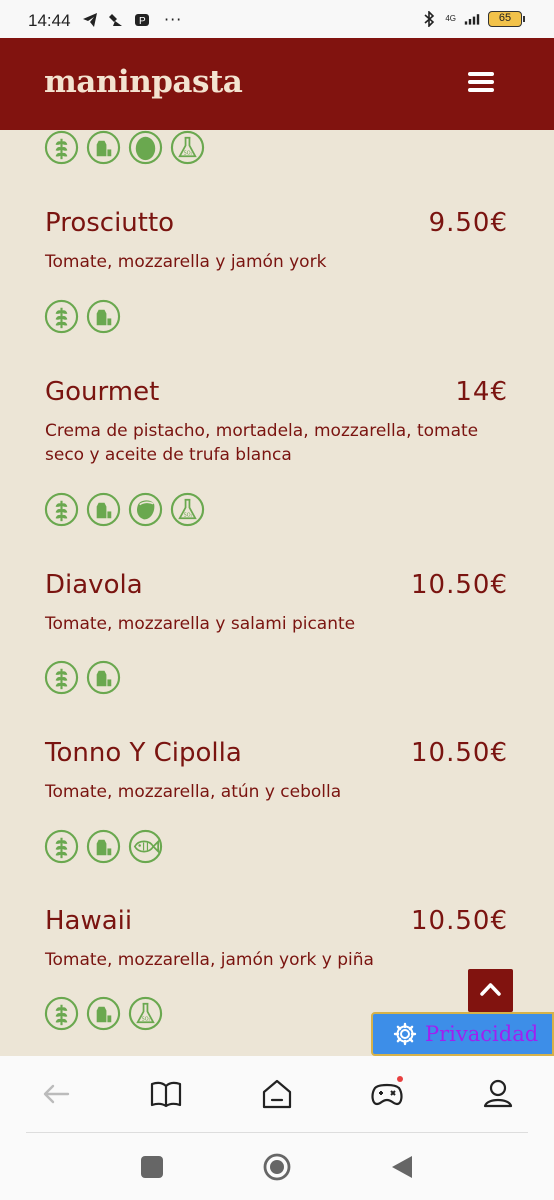 This screenshot has height=1200, width=554. I want to click on scroll-to-top-button, so click(490, 990).